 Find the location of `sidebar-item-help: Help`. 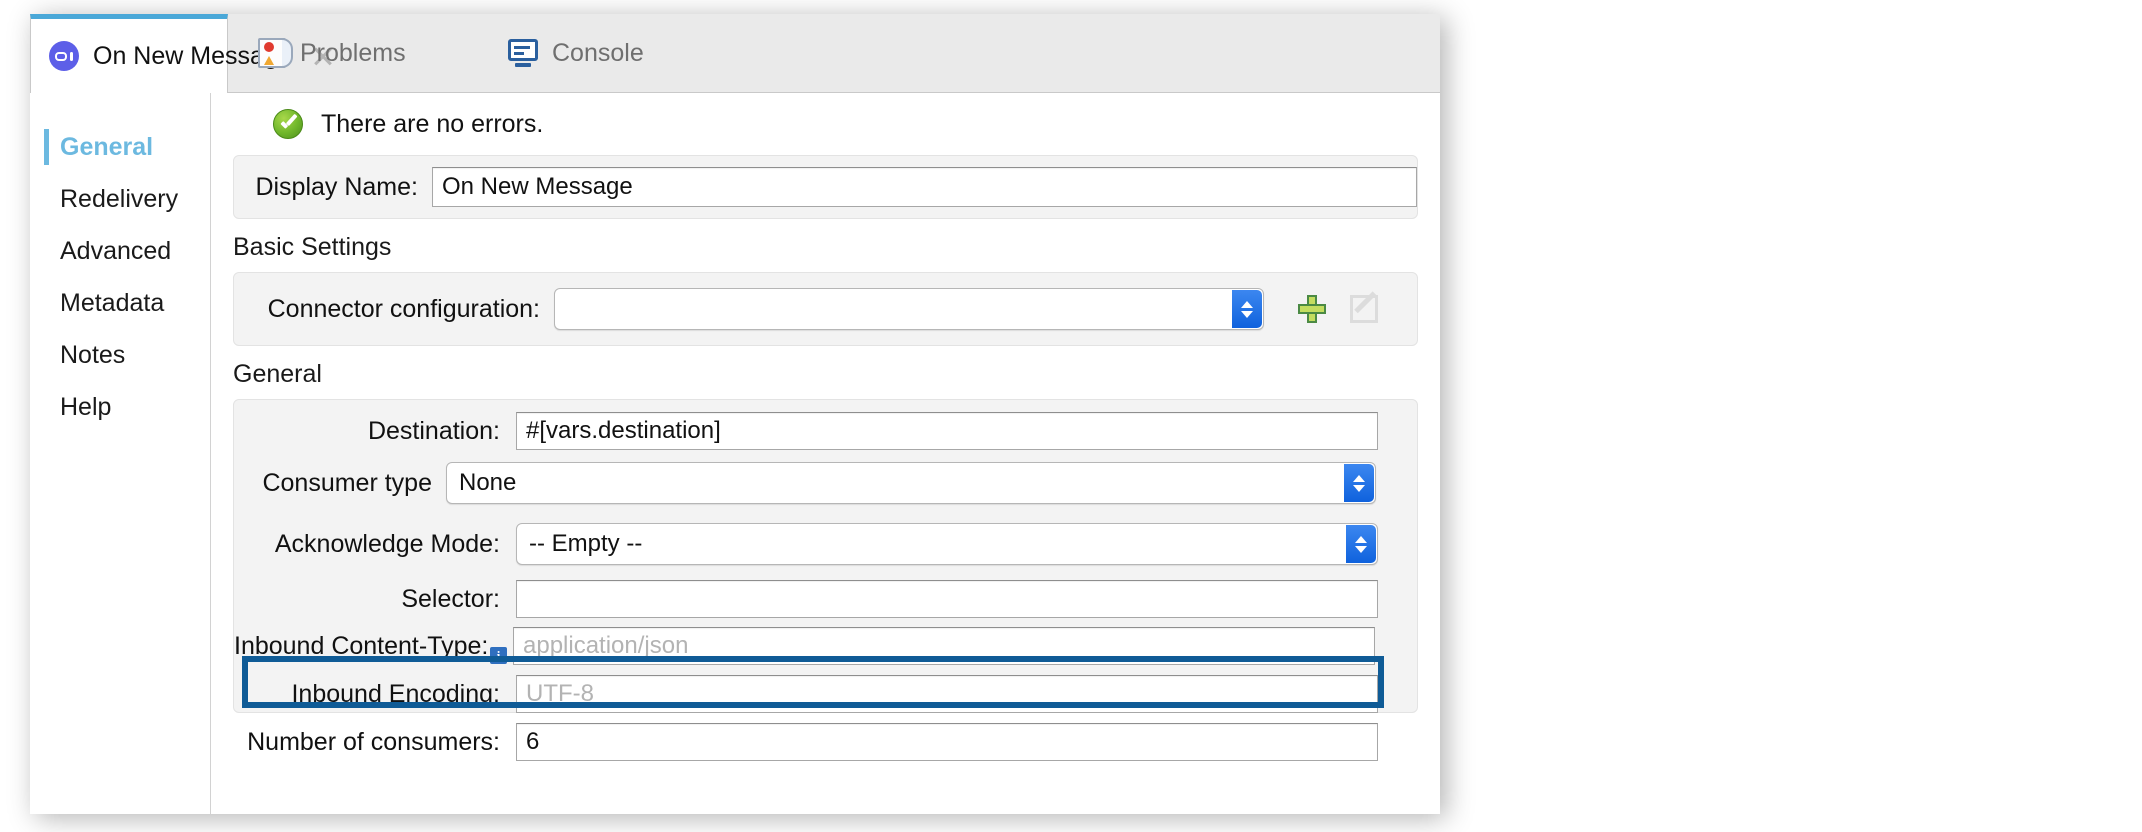

sidebar-item-help: Help is located at coordinates (120, 407).